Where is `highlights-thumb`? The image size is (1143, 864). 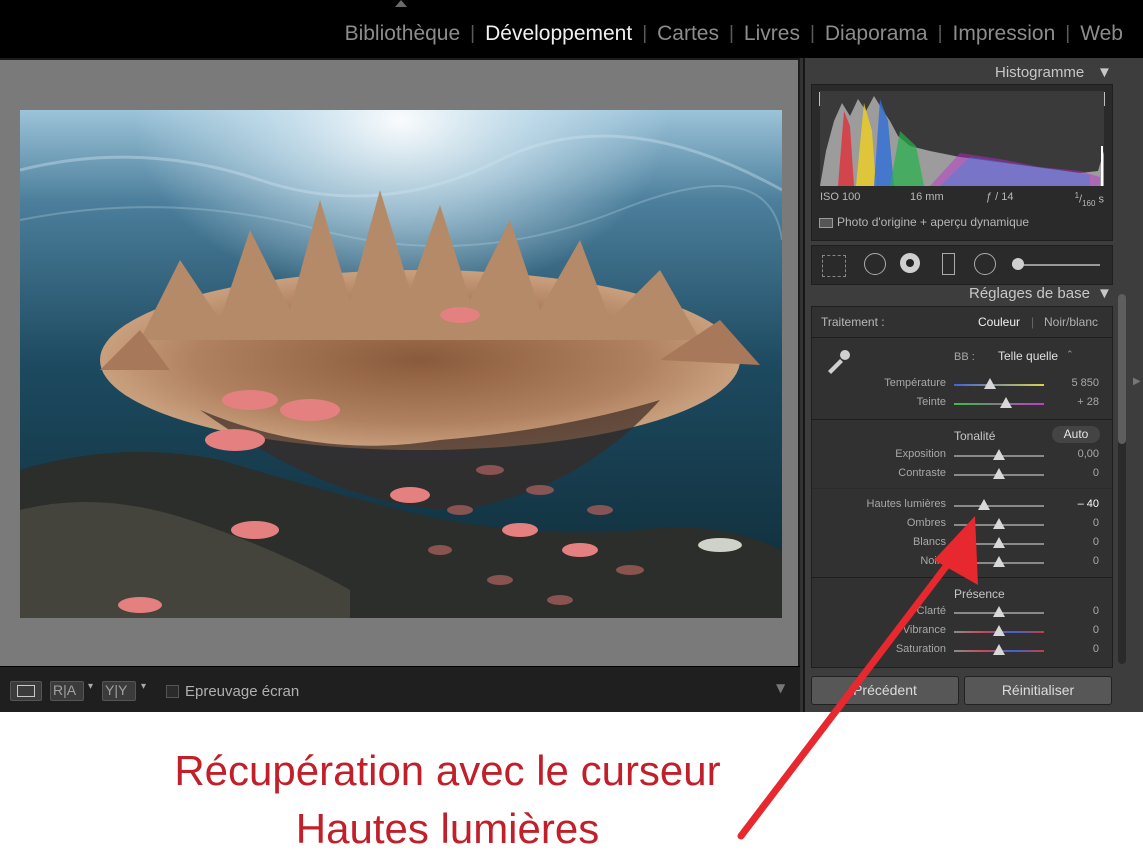 highlights-thumb is located at coordinates (983, 504).